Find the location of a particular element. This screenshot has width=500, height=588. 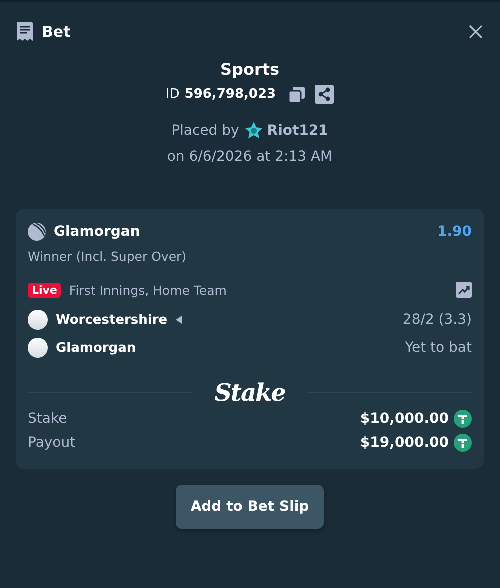

amount-value: $10,000.00 is located at coordinates (404, 419).